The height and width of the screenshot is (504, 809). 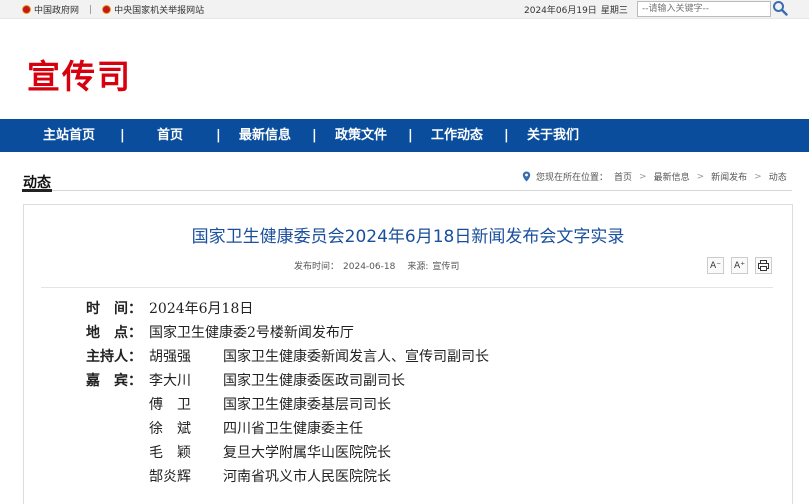 What do you see at coordinates (170, 381) in the screenshot?
I see `guest-name: 李大川` at bounding box center [170, 381].